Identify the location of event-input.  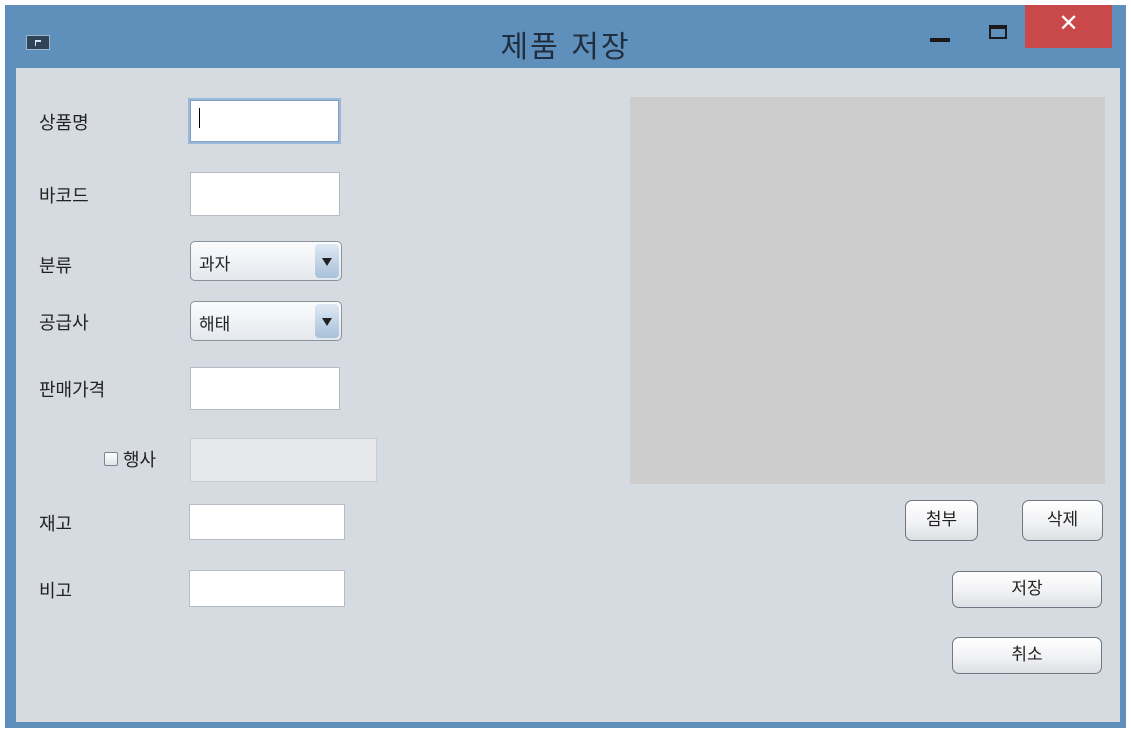
(283, 460).